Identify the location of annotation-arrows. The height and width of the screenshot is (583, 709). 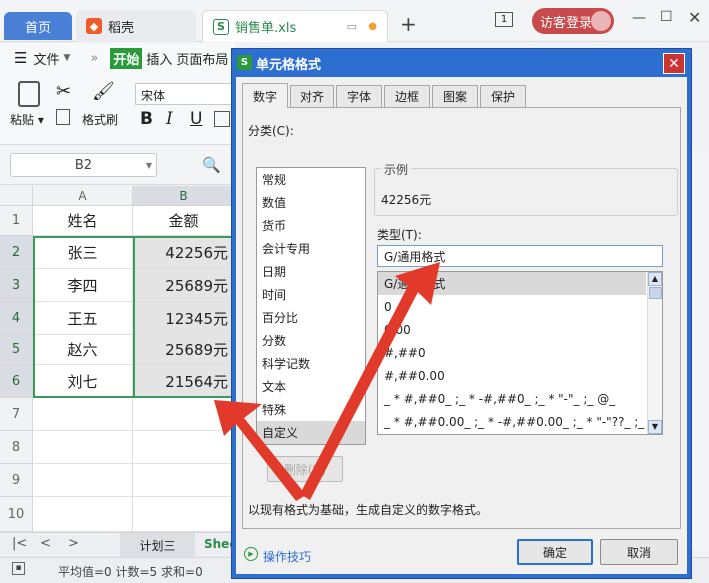
(327, 381).